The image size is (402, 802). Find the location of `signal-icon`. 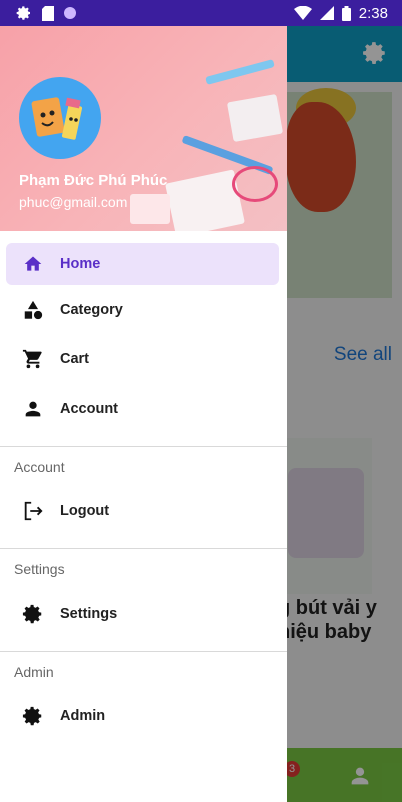

signal-icon is located at coordinates (326, 13).